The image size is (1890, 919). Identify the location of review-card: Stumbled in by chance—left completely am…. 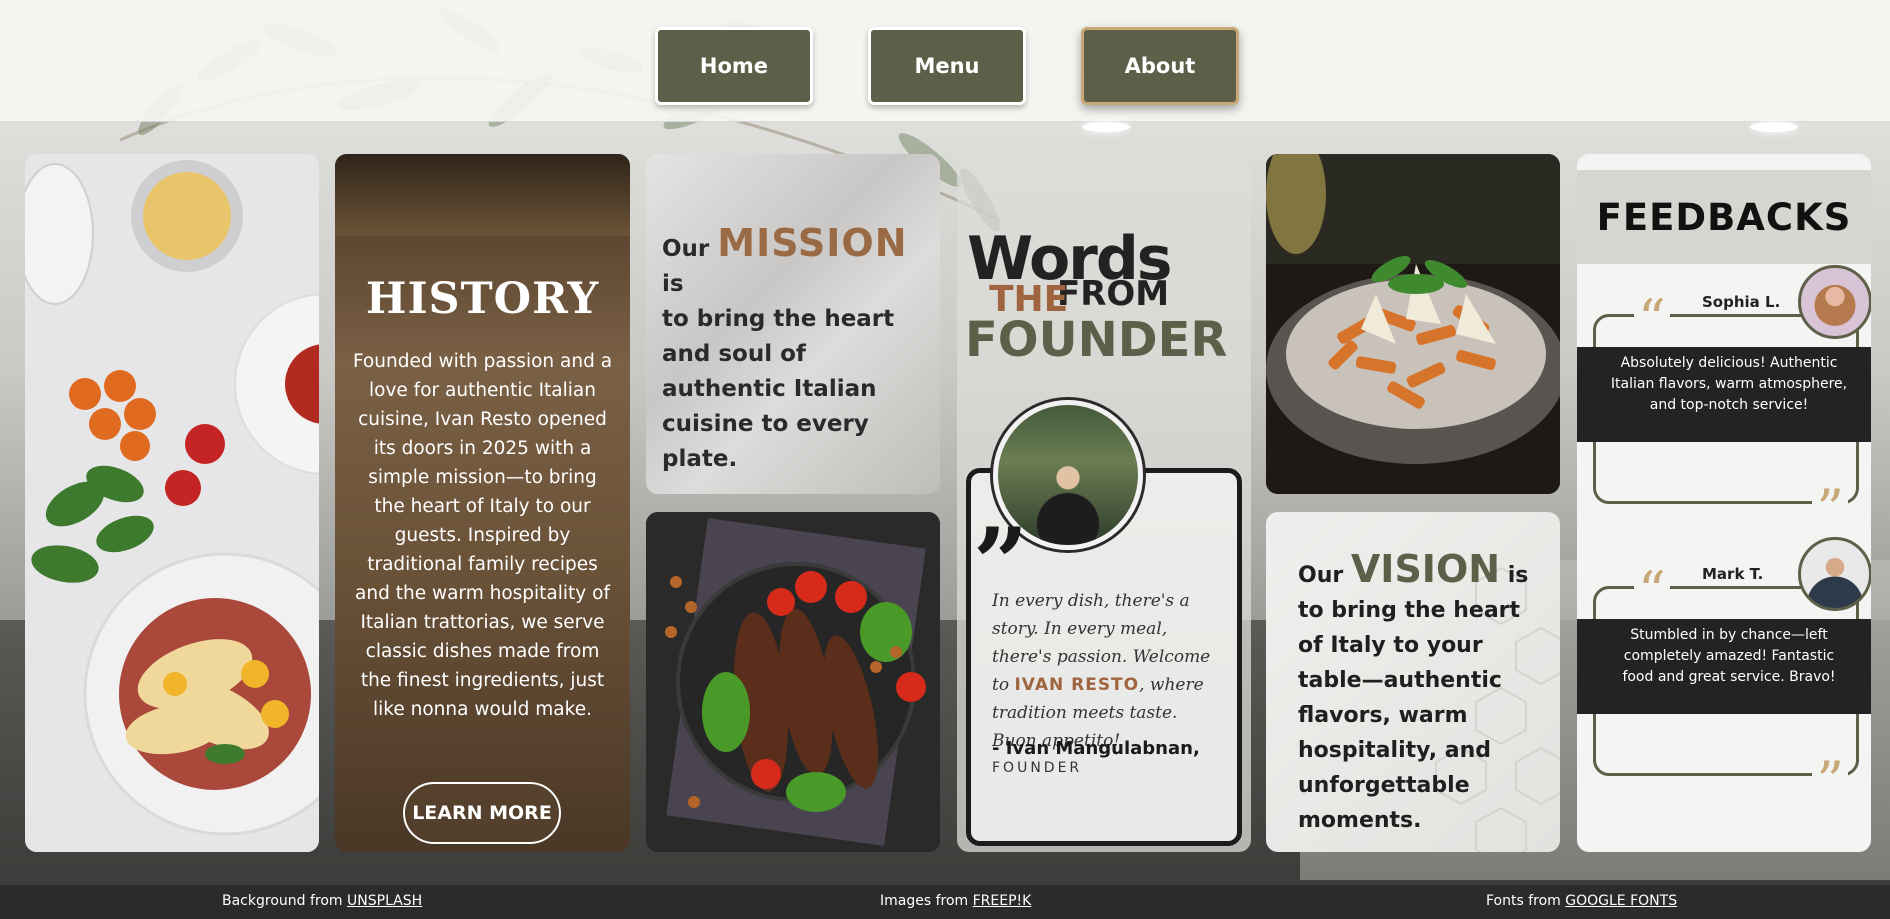
(1724, 673).